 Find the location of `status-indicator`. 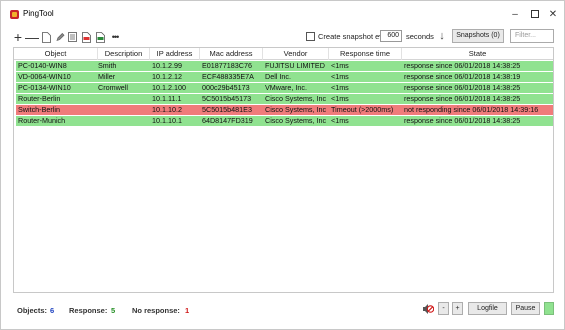

status-indicator is located at coordinates (549, 308).